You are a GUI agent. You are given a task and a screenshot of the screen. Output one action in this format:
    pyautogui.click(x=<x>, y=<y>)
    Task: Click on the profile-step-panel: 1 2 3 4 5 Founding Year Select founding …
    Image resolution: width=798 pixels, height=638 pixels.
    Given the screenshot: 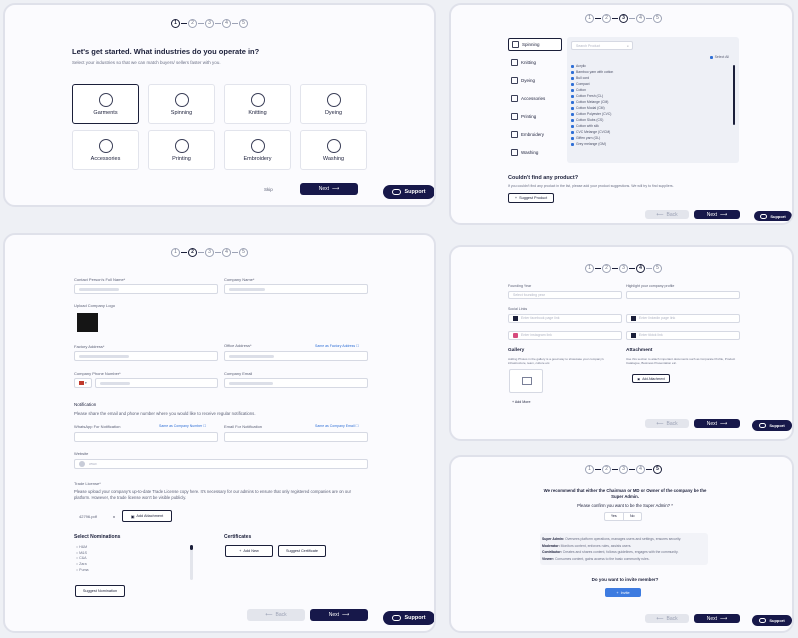 What is the action you would take?
    pyautogui.click(x=621, y=343)
    